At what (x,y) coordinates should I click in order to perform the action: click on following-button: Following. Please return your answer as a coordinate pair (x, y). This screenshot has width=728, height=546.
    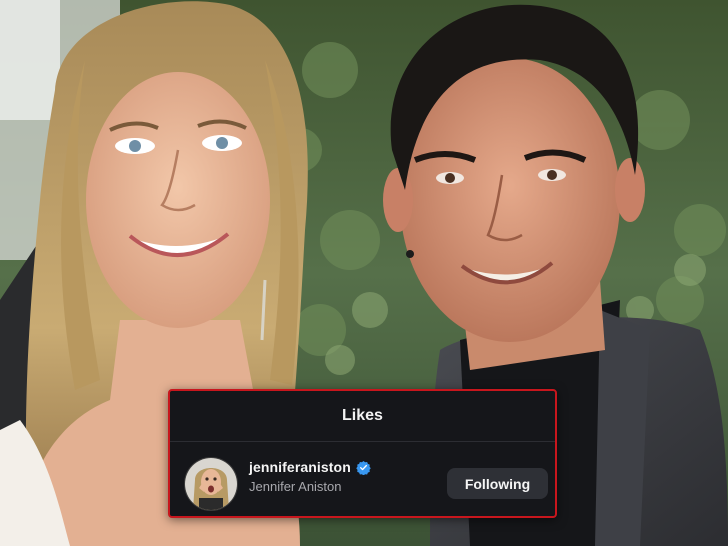
    Looking at the image, I should click on (497, 483).